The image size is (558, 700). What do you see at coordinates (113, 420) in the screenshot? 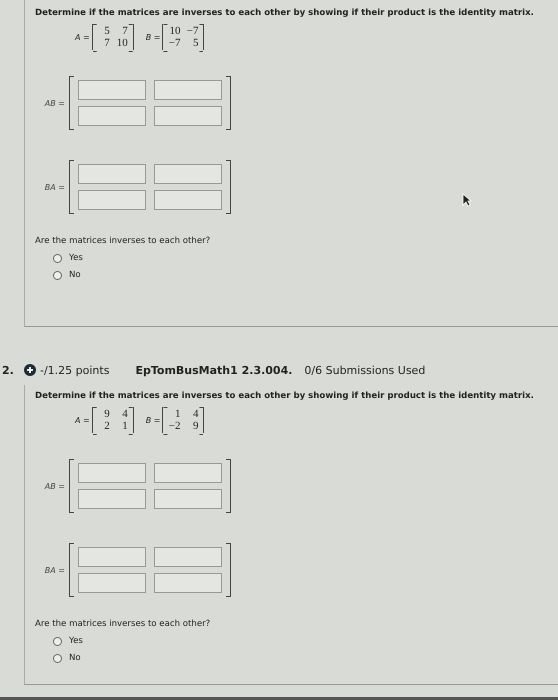
I see `matrix: 9 4 2 1` at bounding box center [113, 420].